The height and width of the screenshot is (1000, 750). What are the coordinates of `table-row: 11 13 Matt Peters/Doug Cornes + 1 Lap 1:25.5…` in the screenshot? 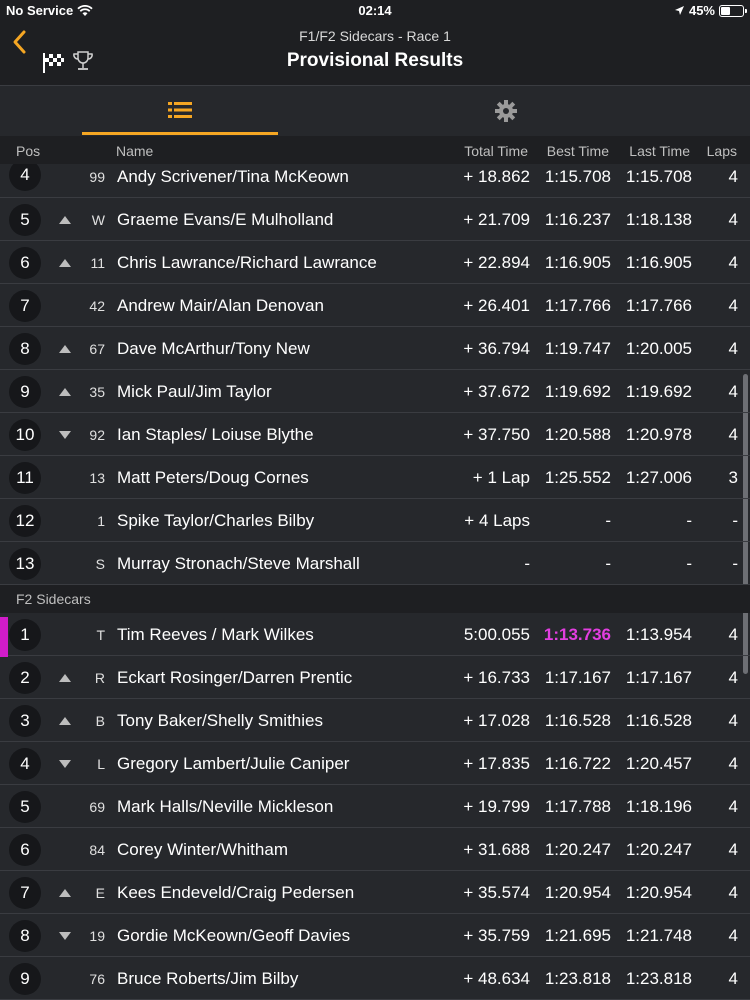 It's located at (375, 477).